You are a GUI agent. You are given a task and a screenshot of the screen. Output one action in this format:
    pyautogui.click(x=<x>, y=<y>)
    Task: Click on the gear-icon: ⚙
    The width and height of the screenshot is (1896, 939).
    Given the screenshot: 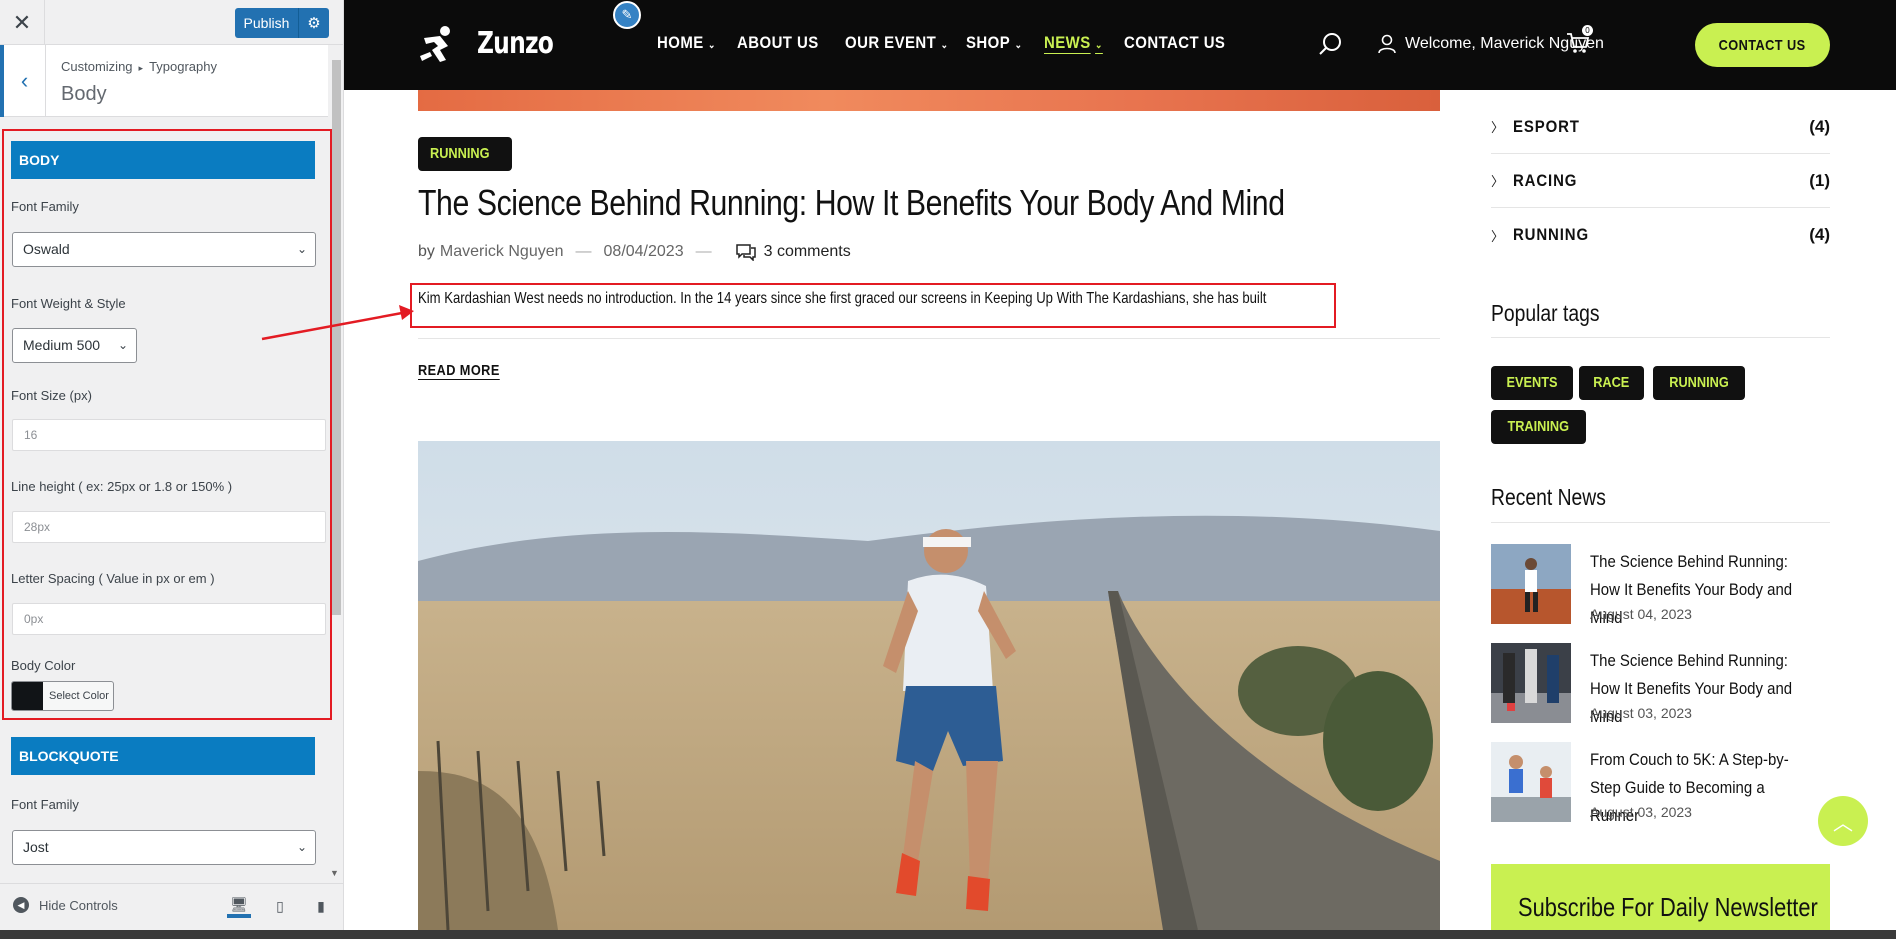 What is the action you would take?
    pyautogui.click(x=314, y=23)
    